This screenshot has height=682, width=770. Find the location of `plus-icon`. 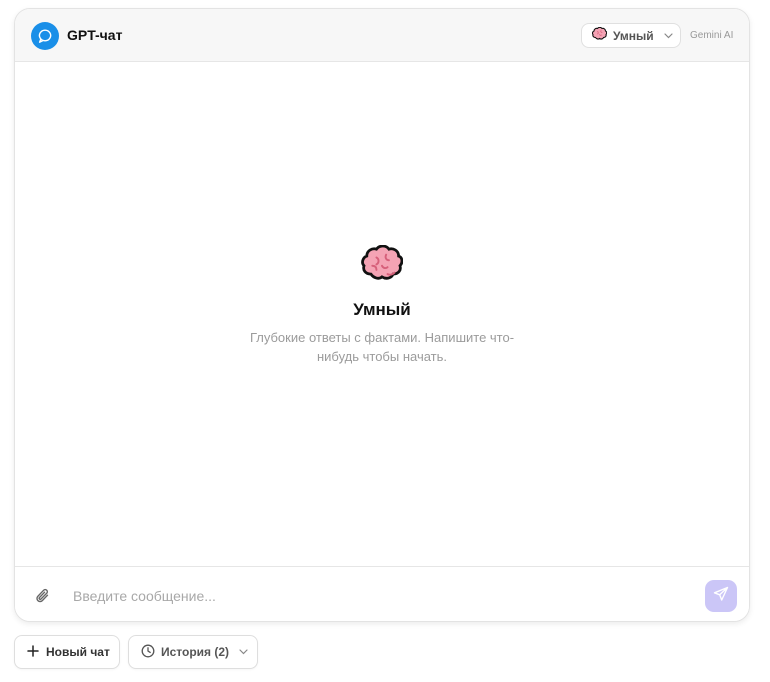

plus-icon is located at coordinates (33, 652).